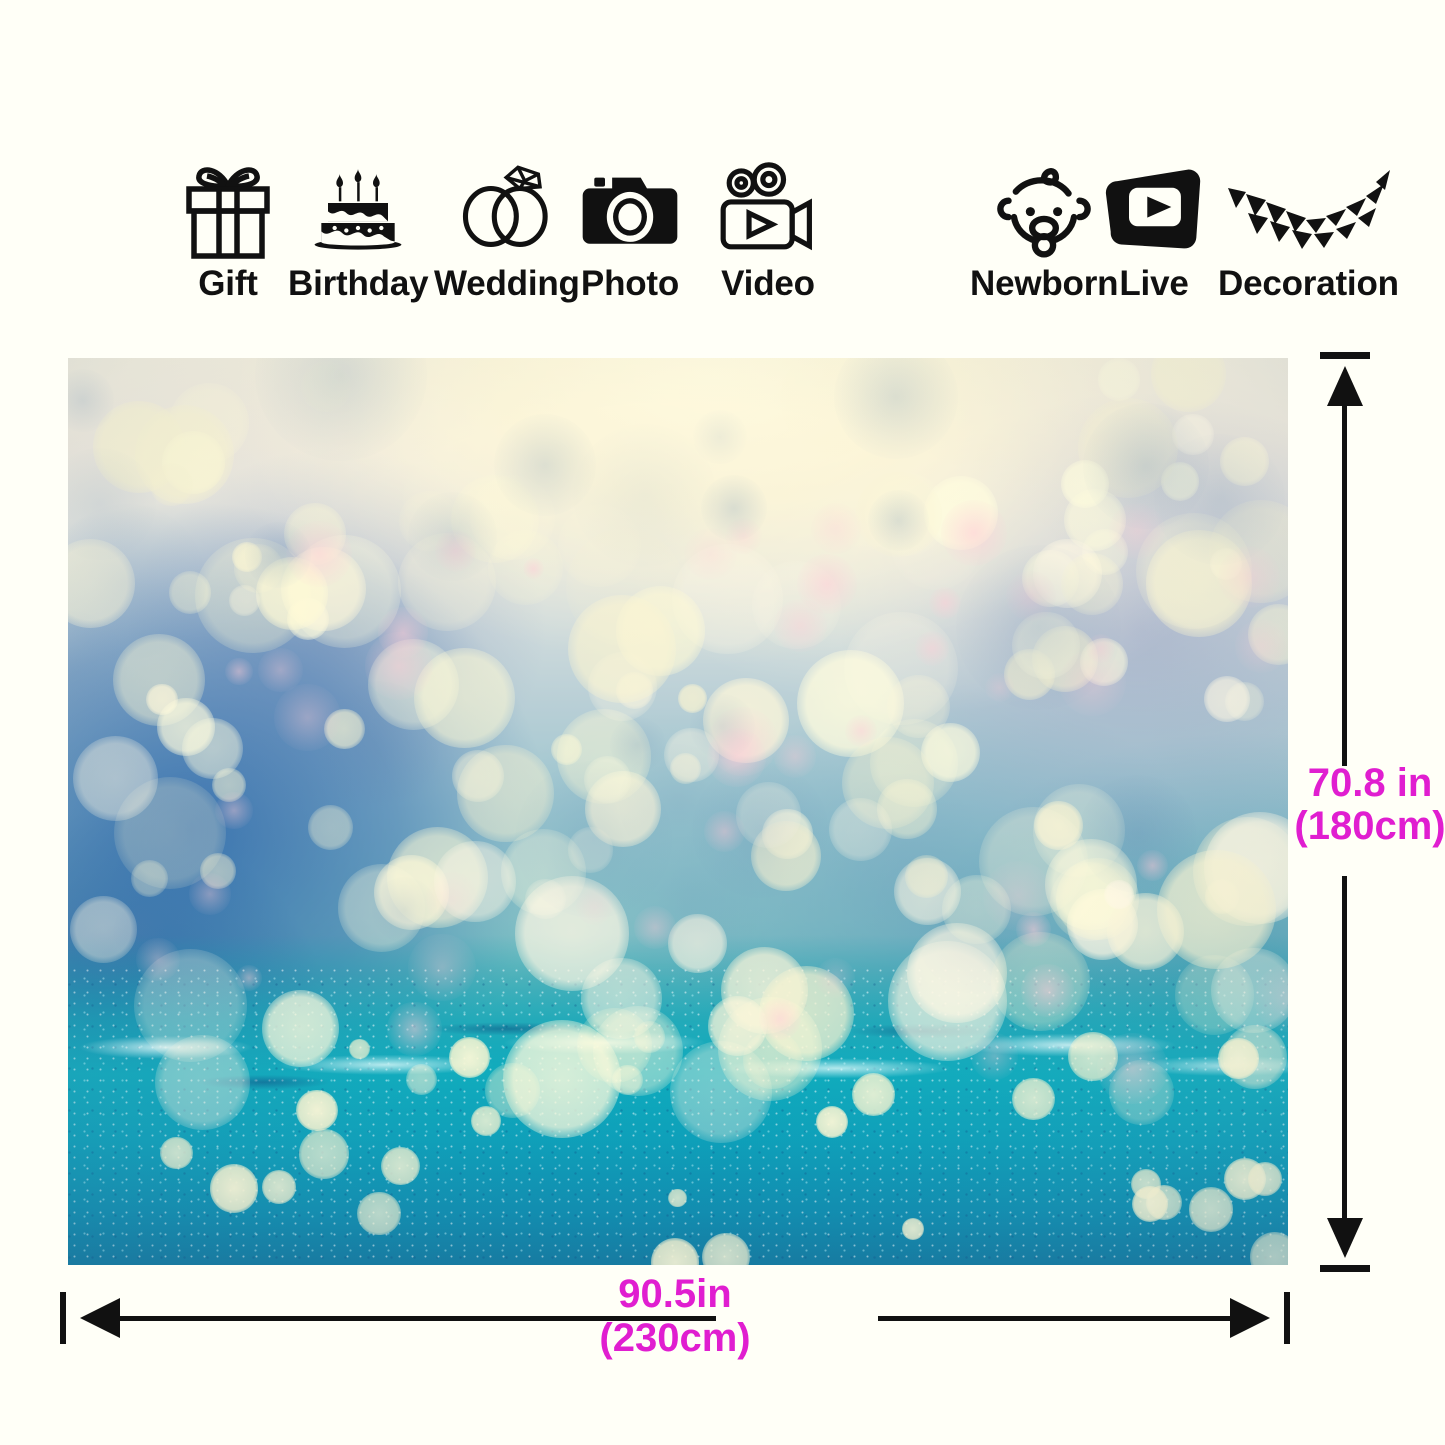 This screenshot has height=1445, width=1445. Describe the element at coordinates (1287, 1318) in the screenshot. I see `width-cap-right` at that location.